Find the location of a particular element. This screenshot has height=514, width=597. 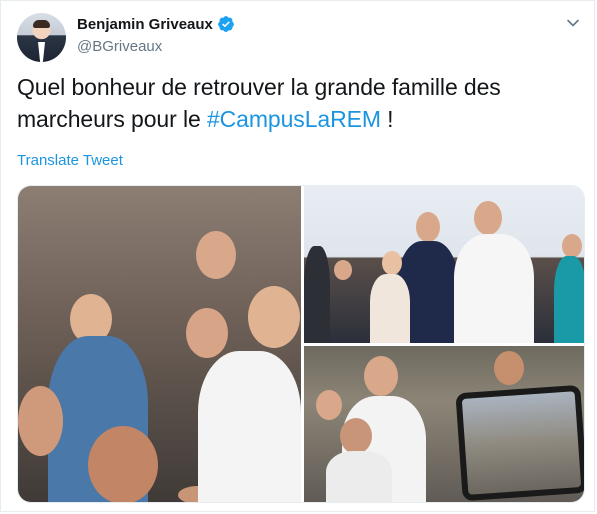

tweet-text-end: ! is located at coordinates (387, 119).